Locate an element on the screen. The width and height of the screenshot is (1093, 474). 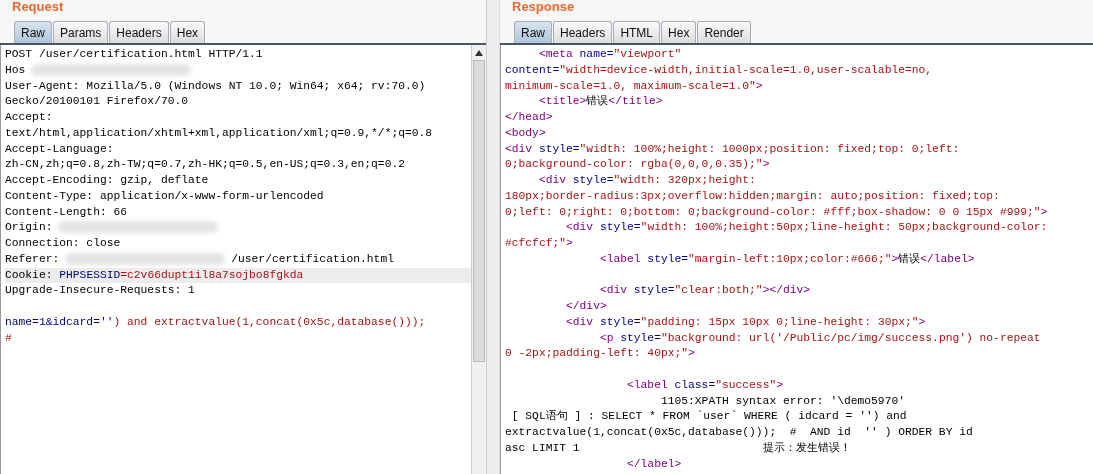
scroll-up-icon is located at coordinates (479, 53).